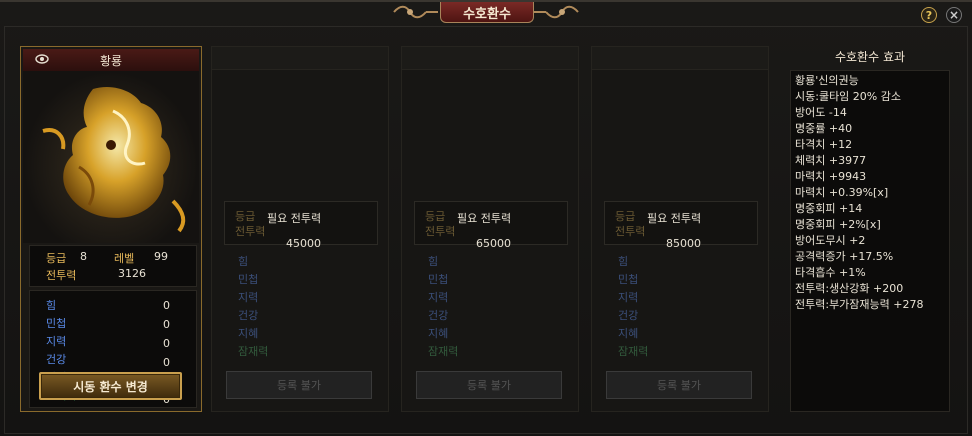 The height and width of the screenshot is (436, 972). I want to click on window-title: 수호환수, so click(487, 12).